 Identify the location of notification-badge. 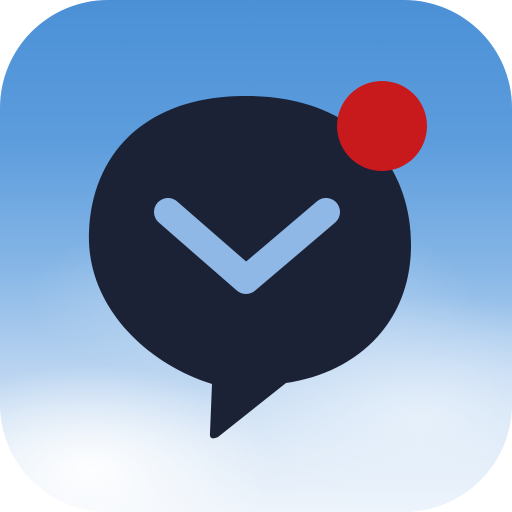
(382, 126).